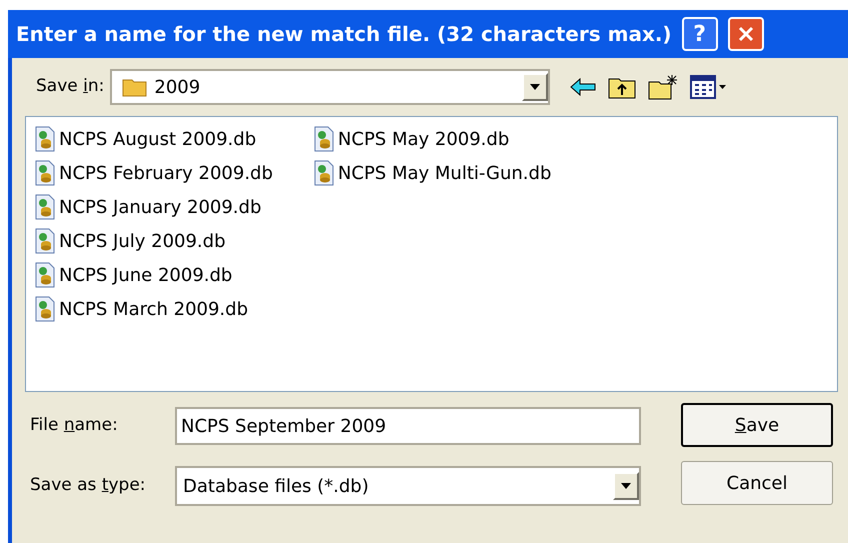 Image resolution: width=848 pixels, height=543 pixels. Describe the element at coordinates (757, 483) in the screenshot. I see `dialog-button: Cancel` at that location.